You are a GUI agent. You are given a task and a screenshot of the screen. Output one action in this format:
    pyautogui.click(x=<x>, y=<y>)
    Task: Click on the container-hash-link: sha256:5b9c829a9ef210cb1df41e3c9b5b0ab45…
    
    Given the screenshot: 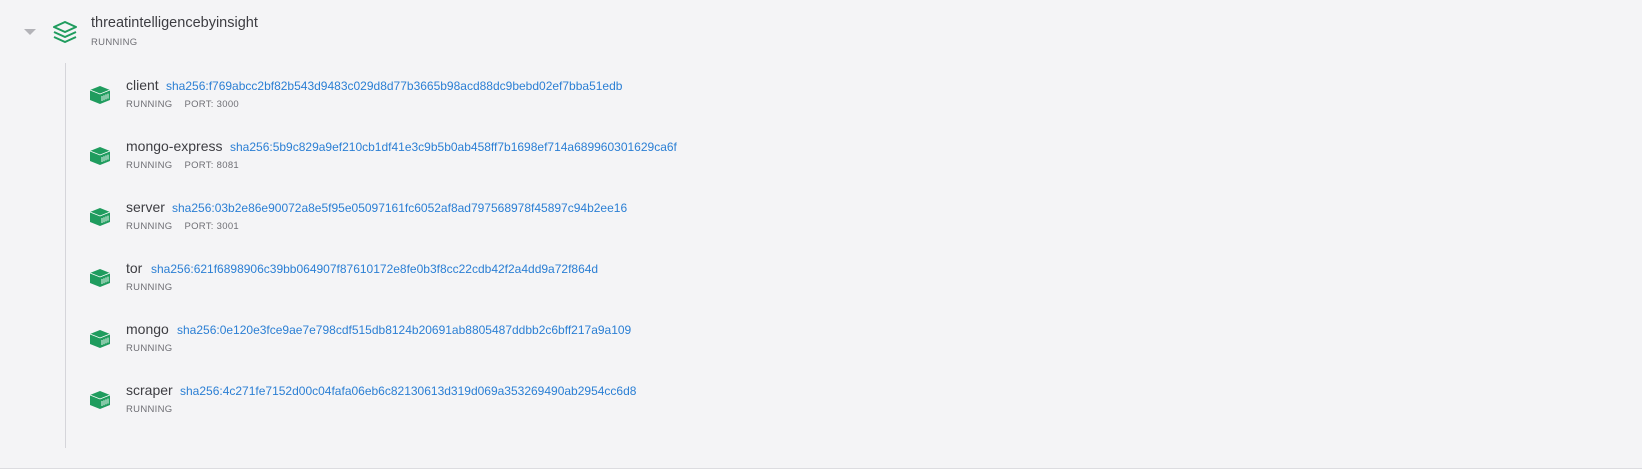 What is the action you would take?
    pyautogui.click(x=453, y=147)
    